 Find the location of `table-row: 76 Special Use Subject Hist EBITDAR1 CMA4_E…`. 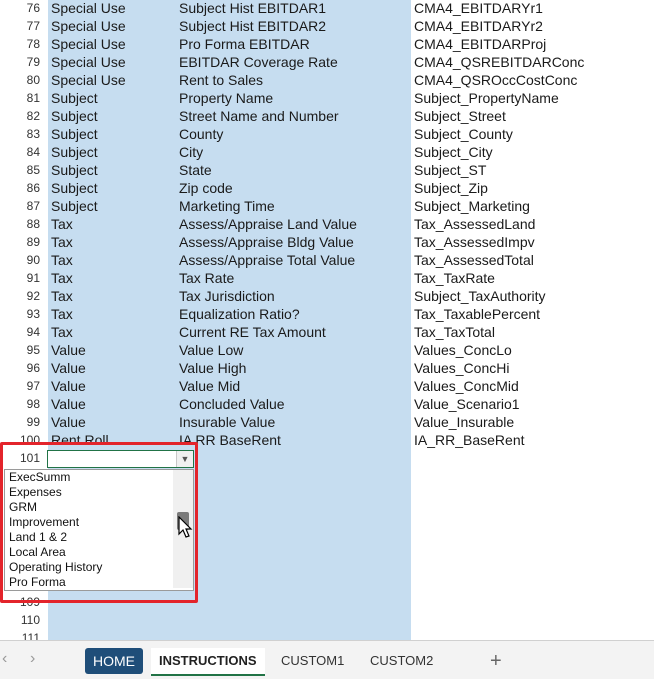

table-row: 76 Special Use Subject Hist EBITDAR1 CMA4_E… is located at coordinates (327, 8).